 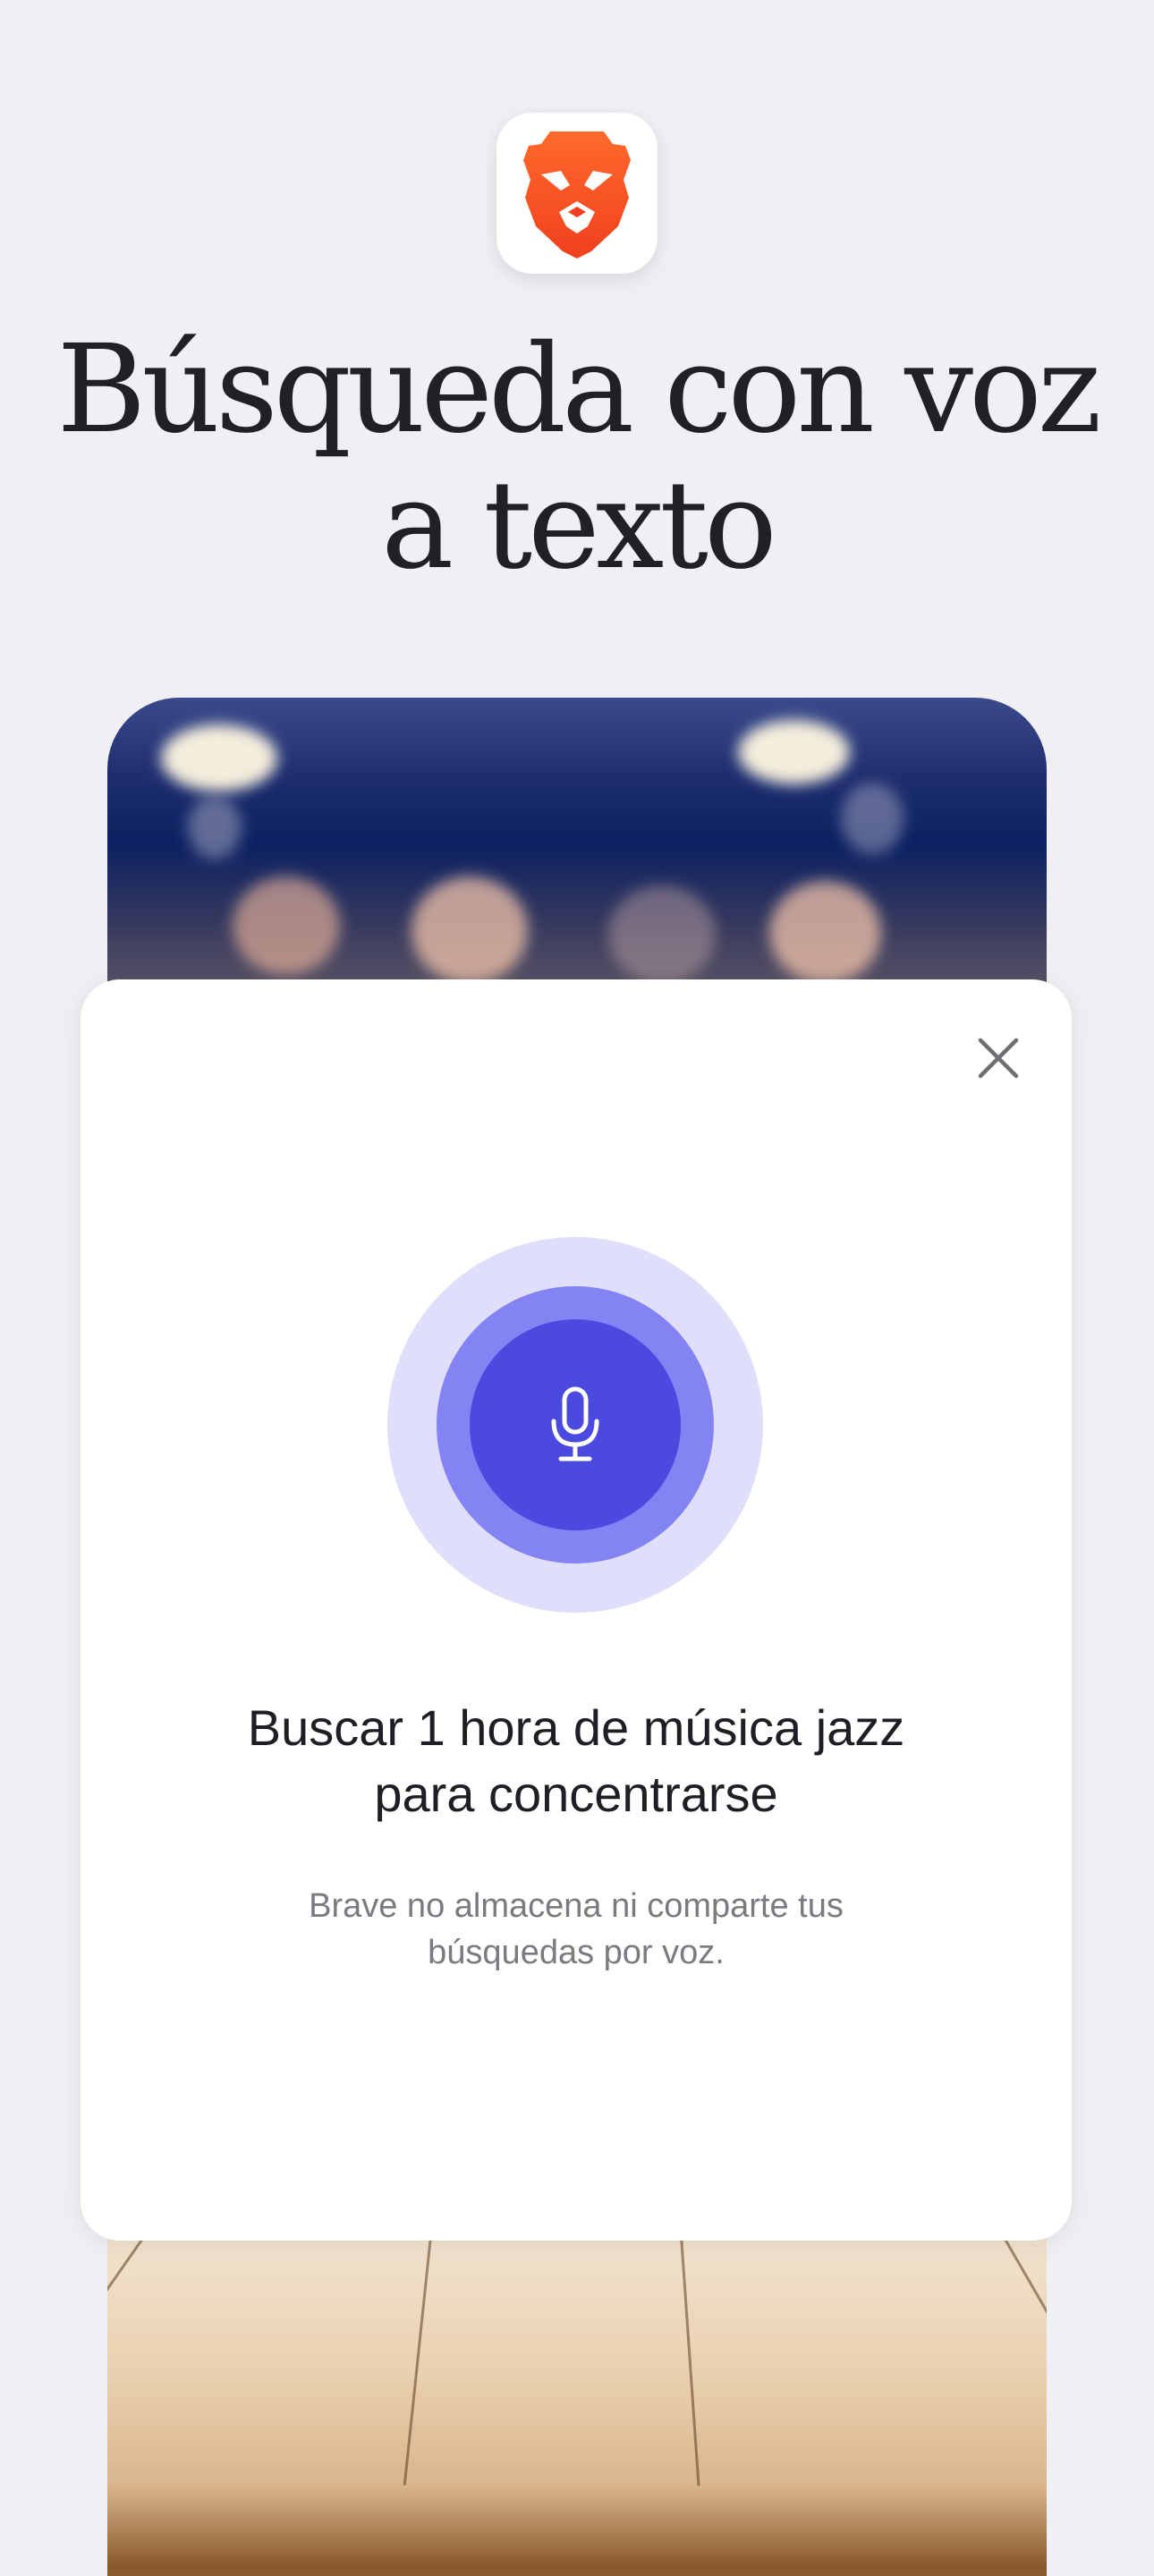 I want to click on headline-line-2: a texto, so click(x=579, y=526).